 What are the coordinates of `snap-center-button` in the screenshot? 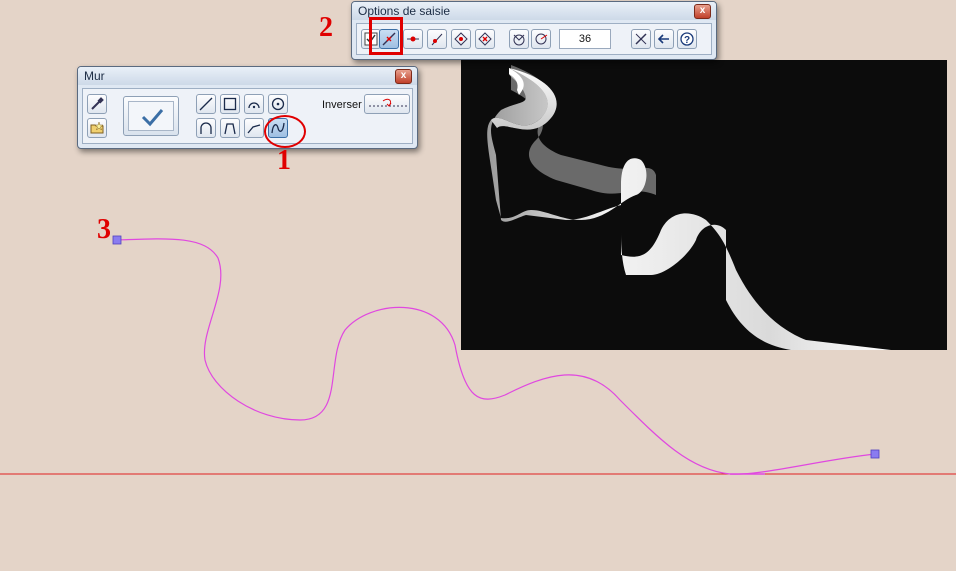 It's located at (485, 39).